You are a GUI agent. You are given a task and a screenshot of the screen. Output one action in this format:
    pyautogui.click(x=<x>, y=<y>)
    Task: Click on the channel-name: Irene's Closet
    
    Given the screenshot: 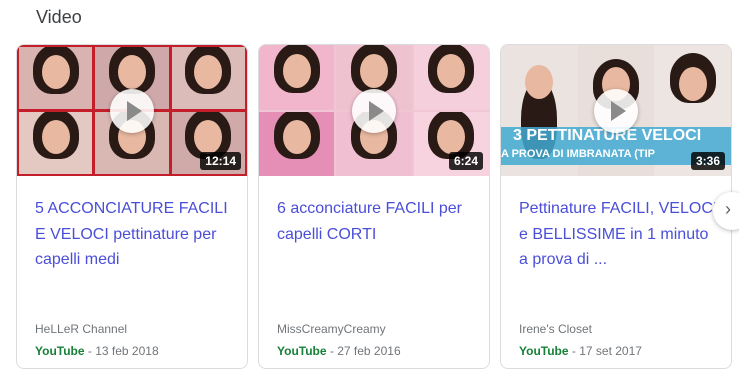 What is the action you would take?
    pyautogui.click(x=555, y=329)
    